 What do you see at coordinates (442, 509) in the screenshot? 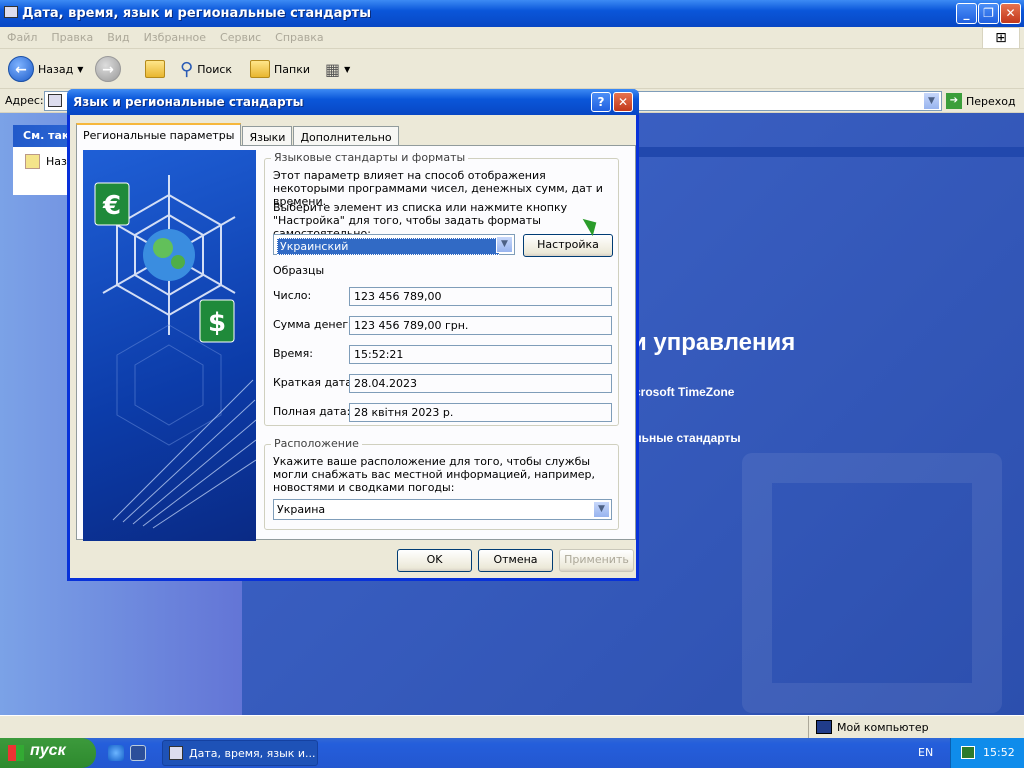
I see `location-select: Украина ▼` at bounding box center [442, 509].